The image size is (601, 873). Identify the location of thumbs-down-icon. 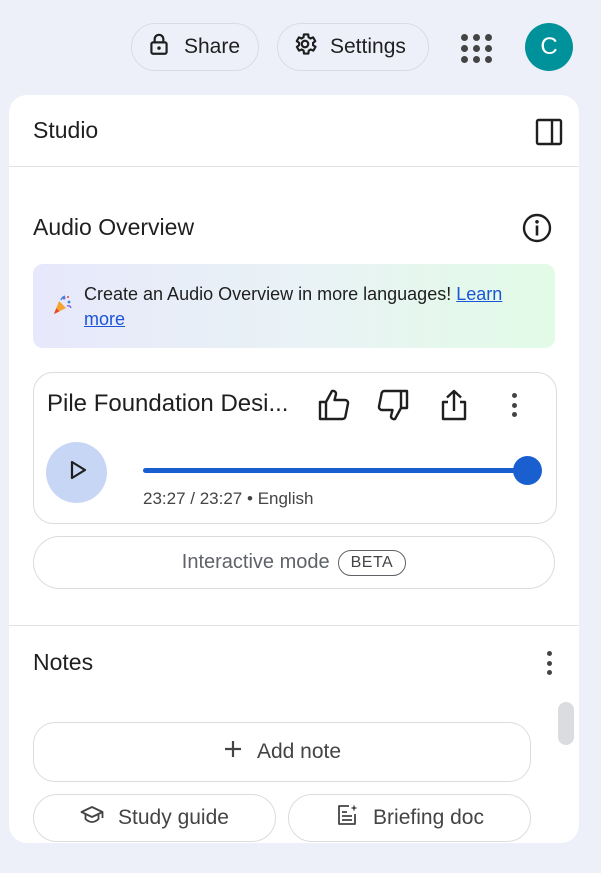
(393, 405).